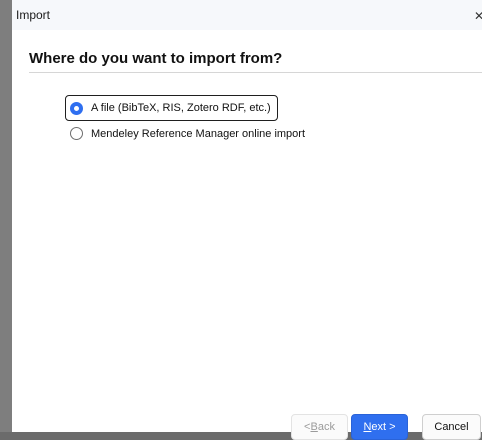 This screenshot has height=440, width=482. What do you see at coordinates (314, 427) in the screenshot?
I see `back-accesskey: B` at bounding box center [314, 427].